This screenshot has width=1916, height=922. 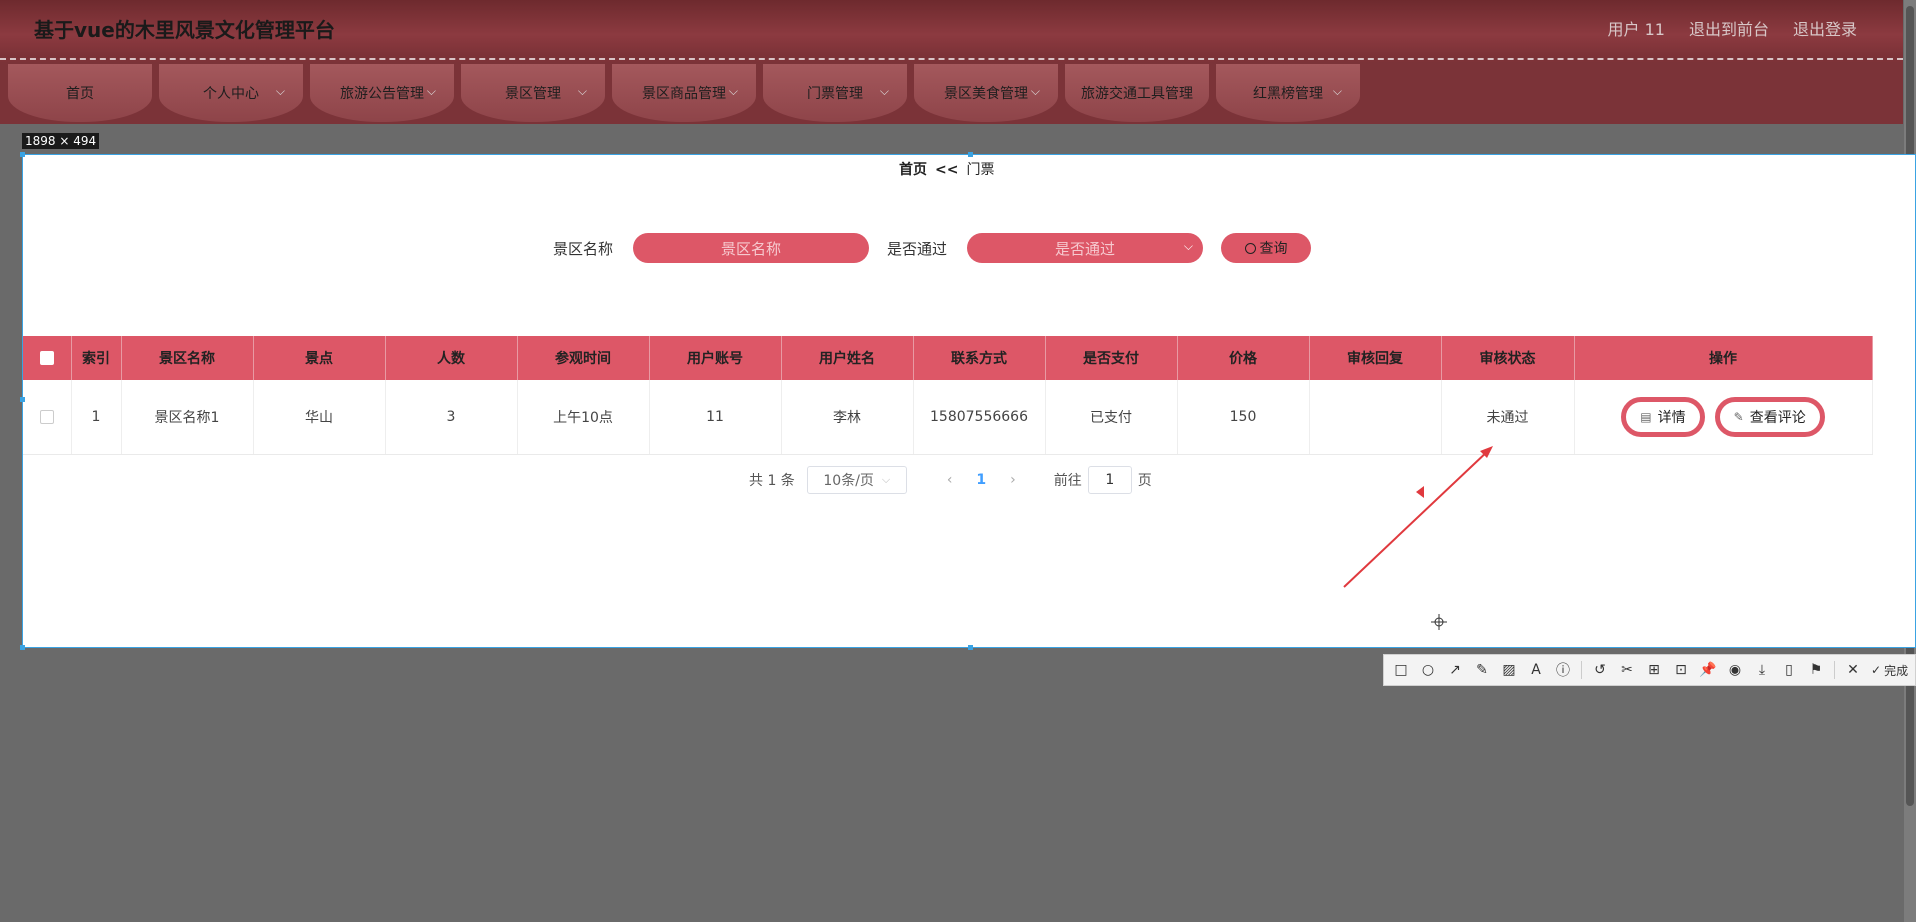 What do you see at coordinates (1876, 670) in the screenshot?
I see `check-icon: ✓` at bounding box center [1876, 670].